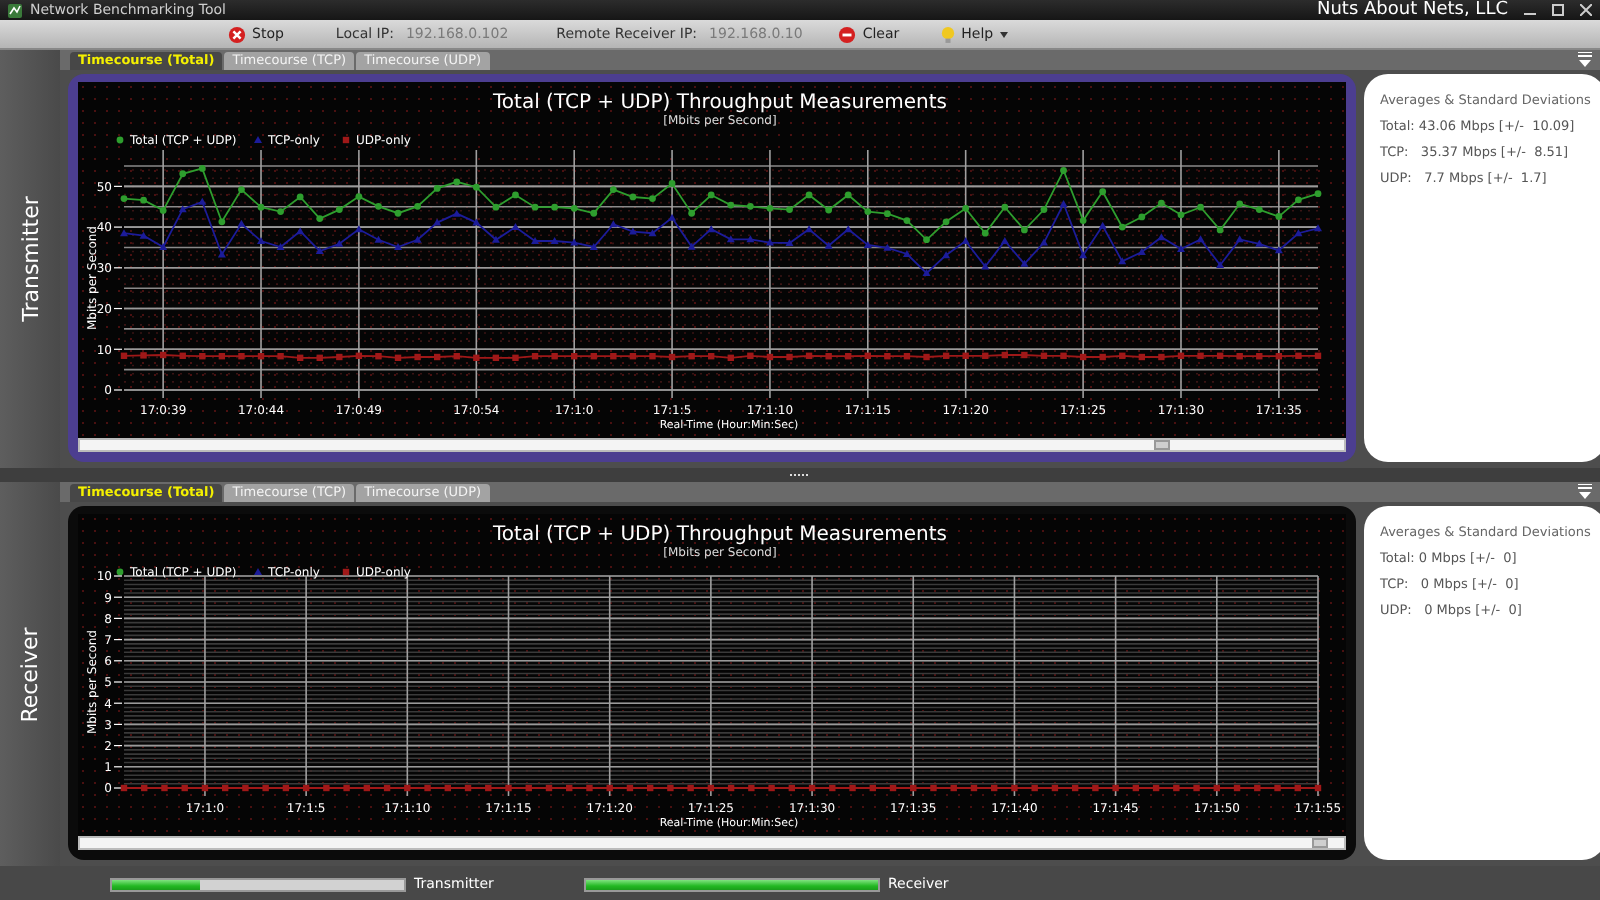  Describe the element at coordinates (847, 34) in the screenshot. I see `clear-icon` at that location.